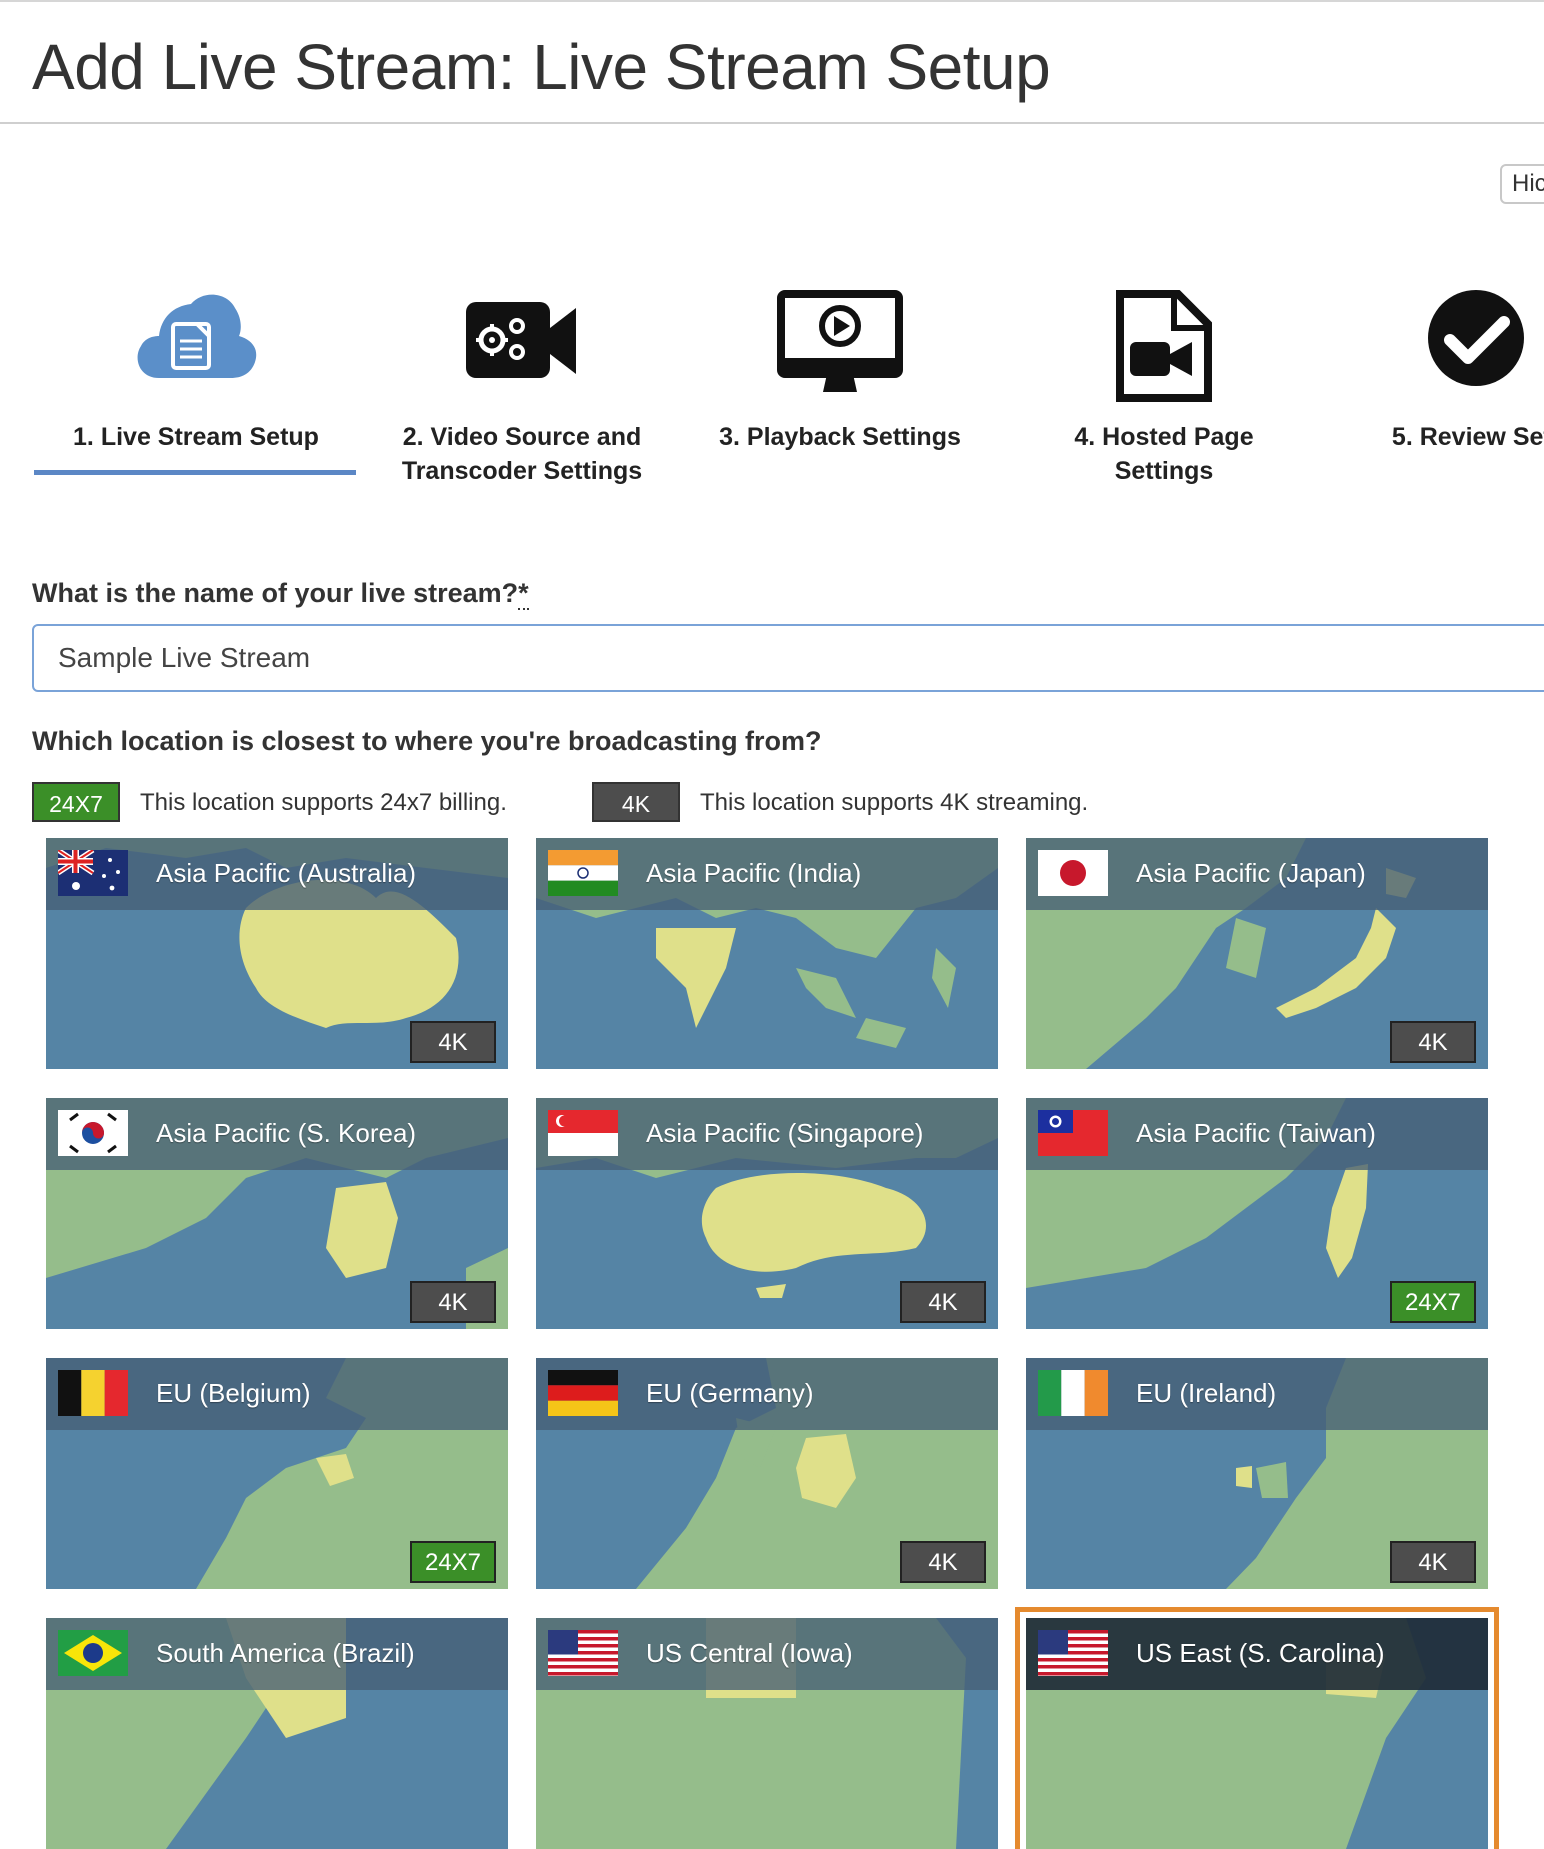 The height and width of the screenshot is (1849, 1544). What do you see at coordinates (1467, 437) in the screenshot?
I see `step-label: 5. Review Sett` at bounding box center [1467, 437].